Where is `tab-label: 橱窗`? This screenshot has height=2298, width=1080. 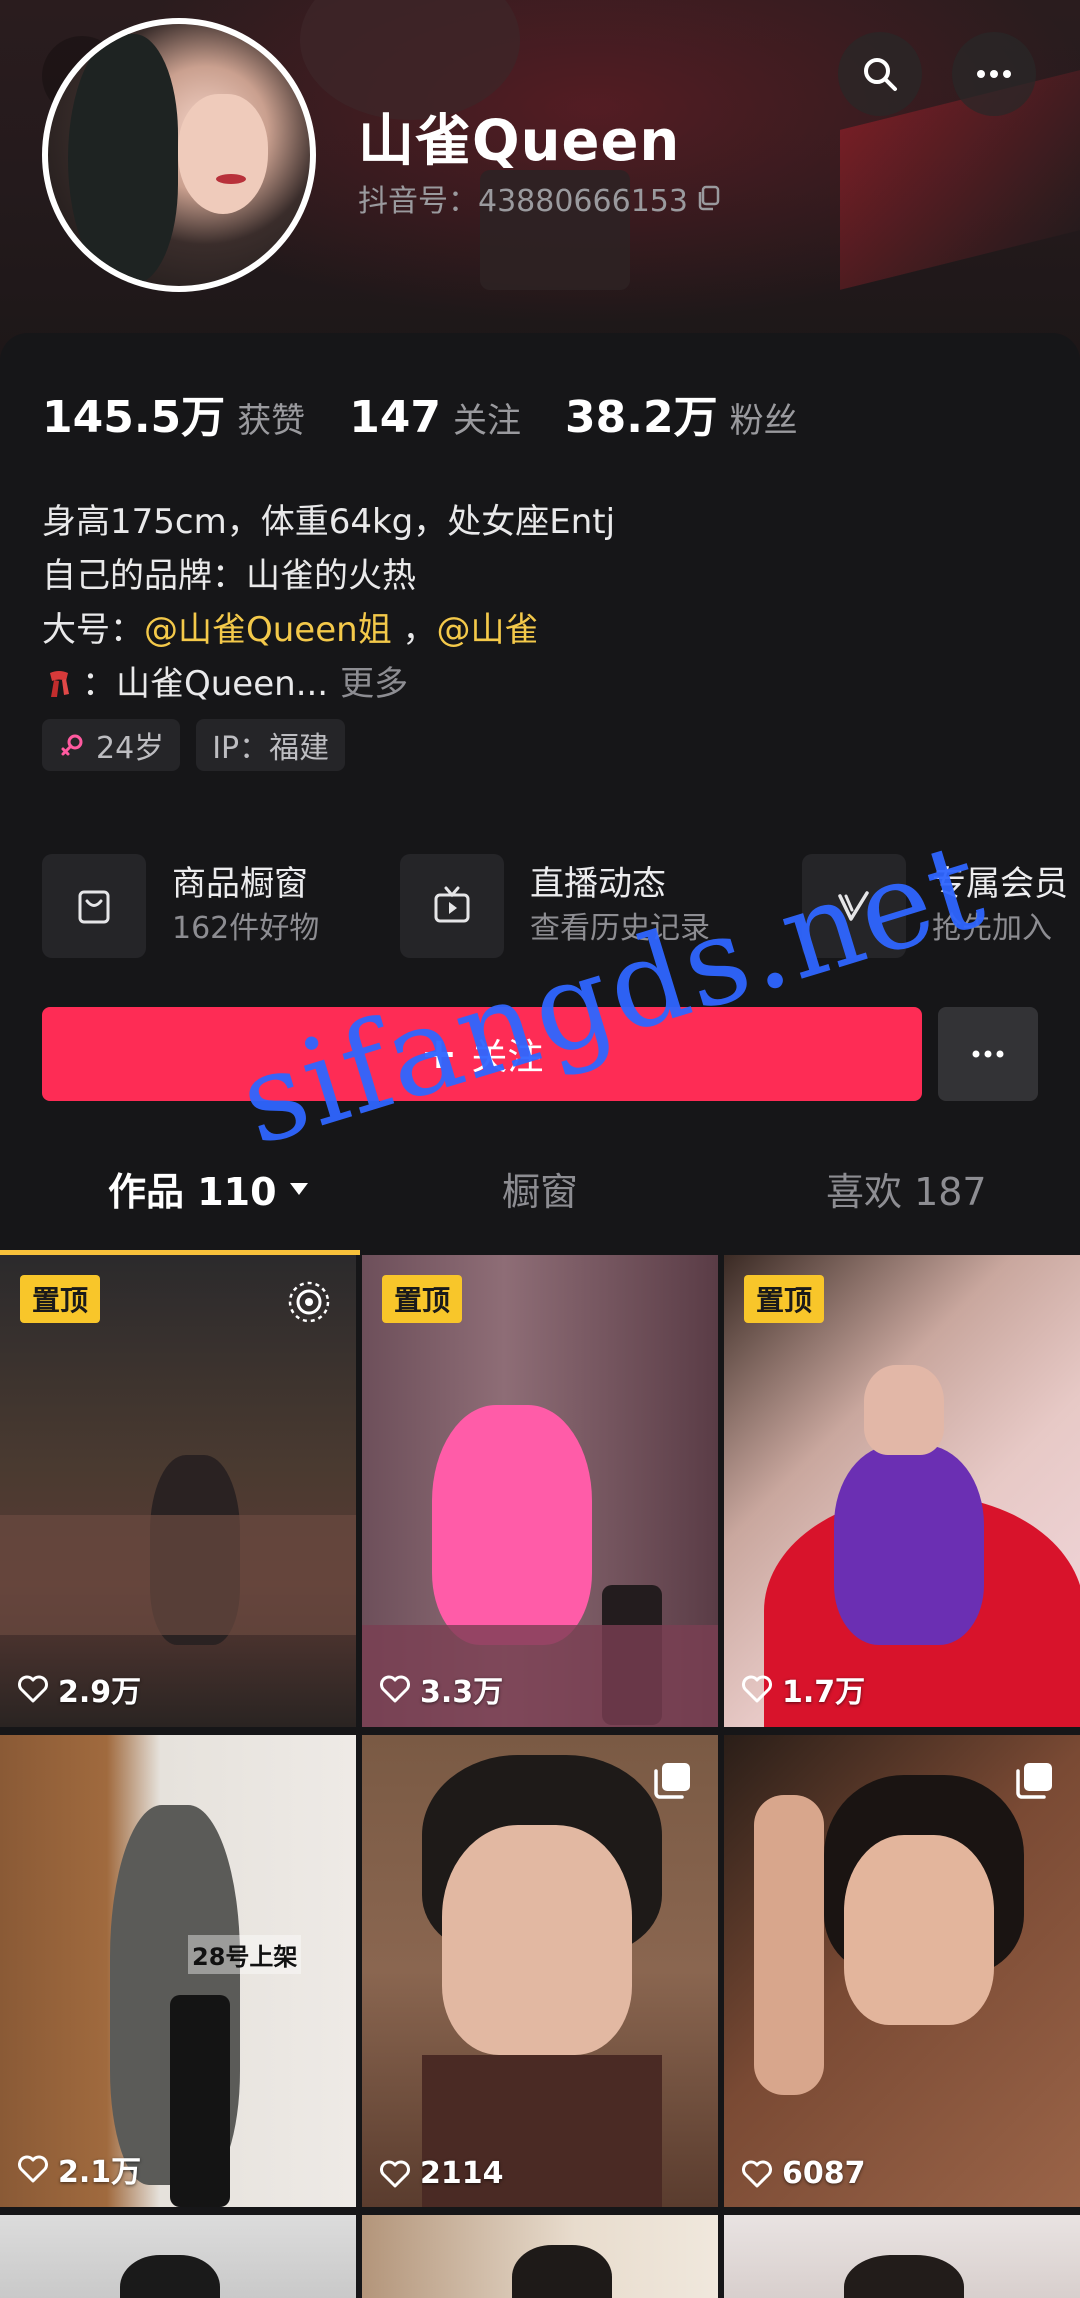 tab-label: 橱窗 is located at coordinates (540, 1192).